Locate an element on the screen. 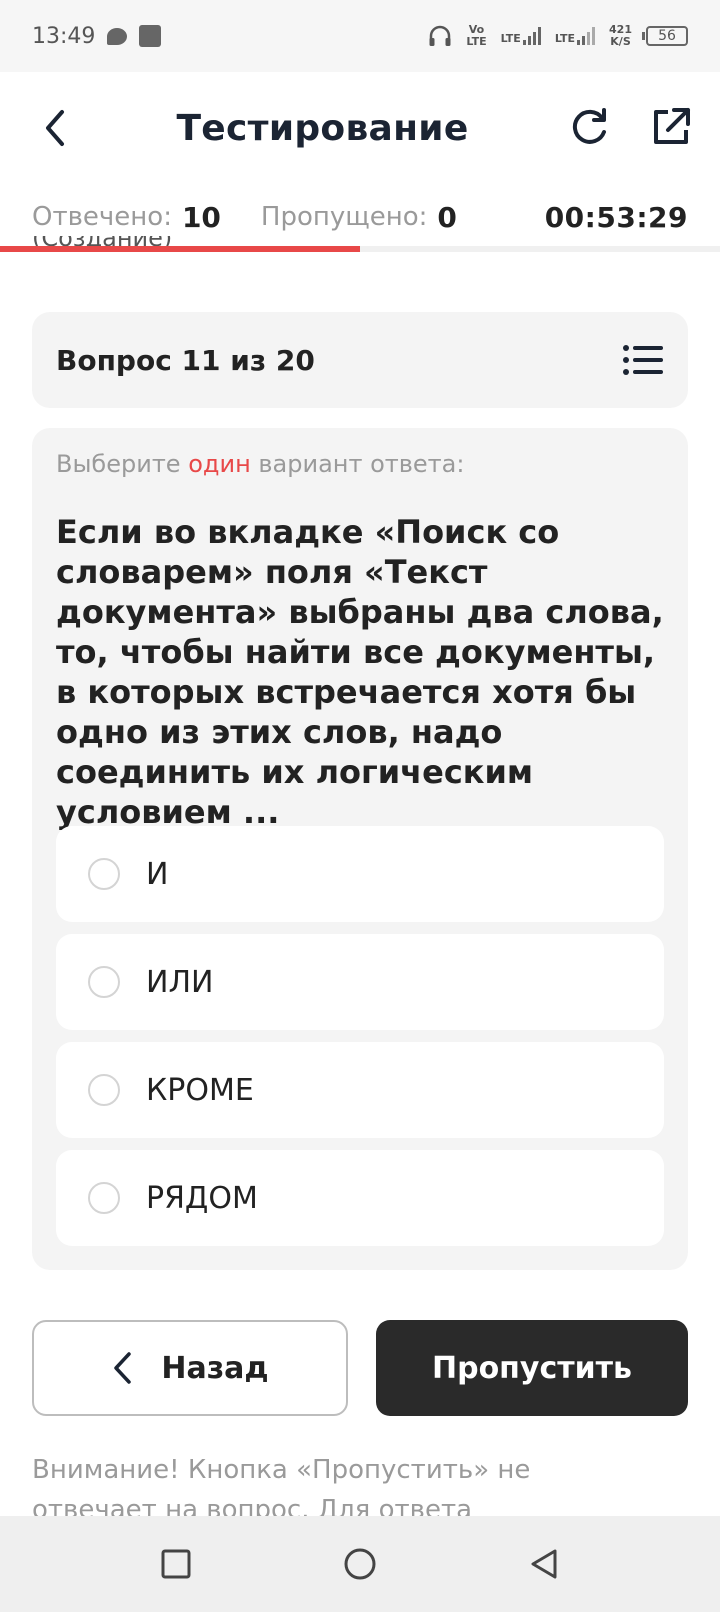 Image resolution: width=720 pixels, height=1612 pixels. timer: 00:53:29 is located at coordinates (616, 217).